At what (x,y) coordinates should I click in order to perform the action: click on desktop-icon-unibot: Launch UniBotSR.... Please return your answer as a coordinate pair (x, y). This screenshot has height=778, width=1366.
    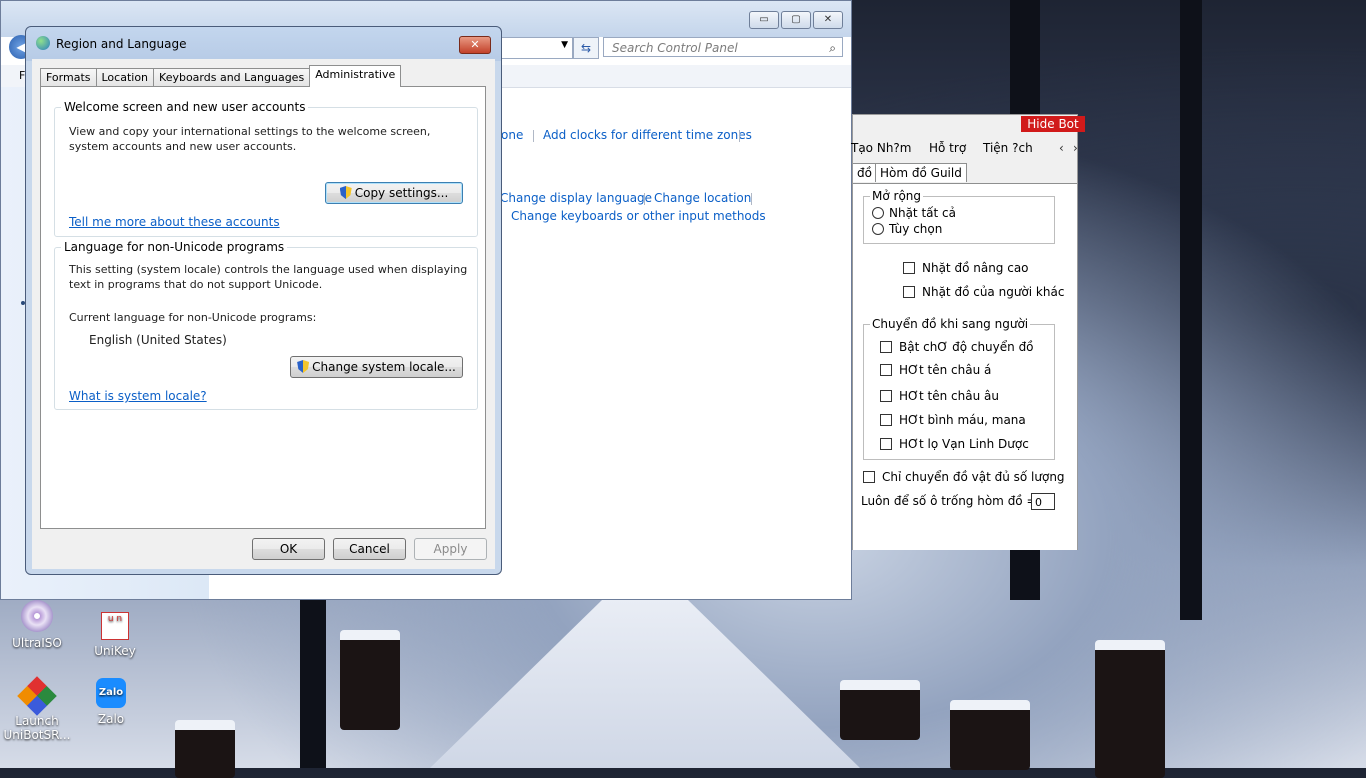
    Looking at the image, I should click on (37, 709).